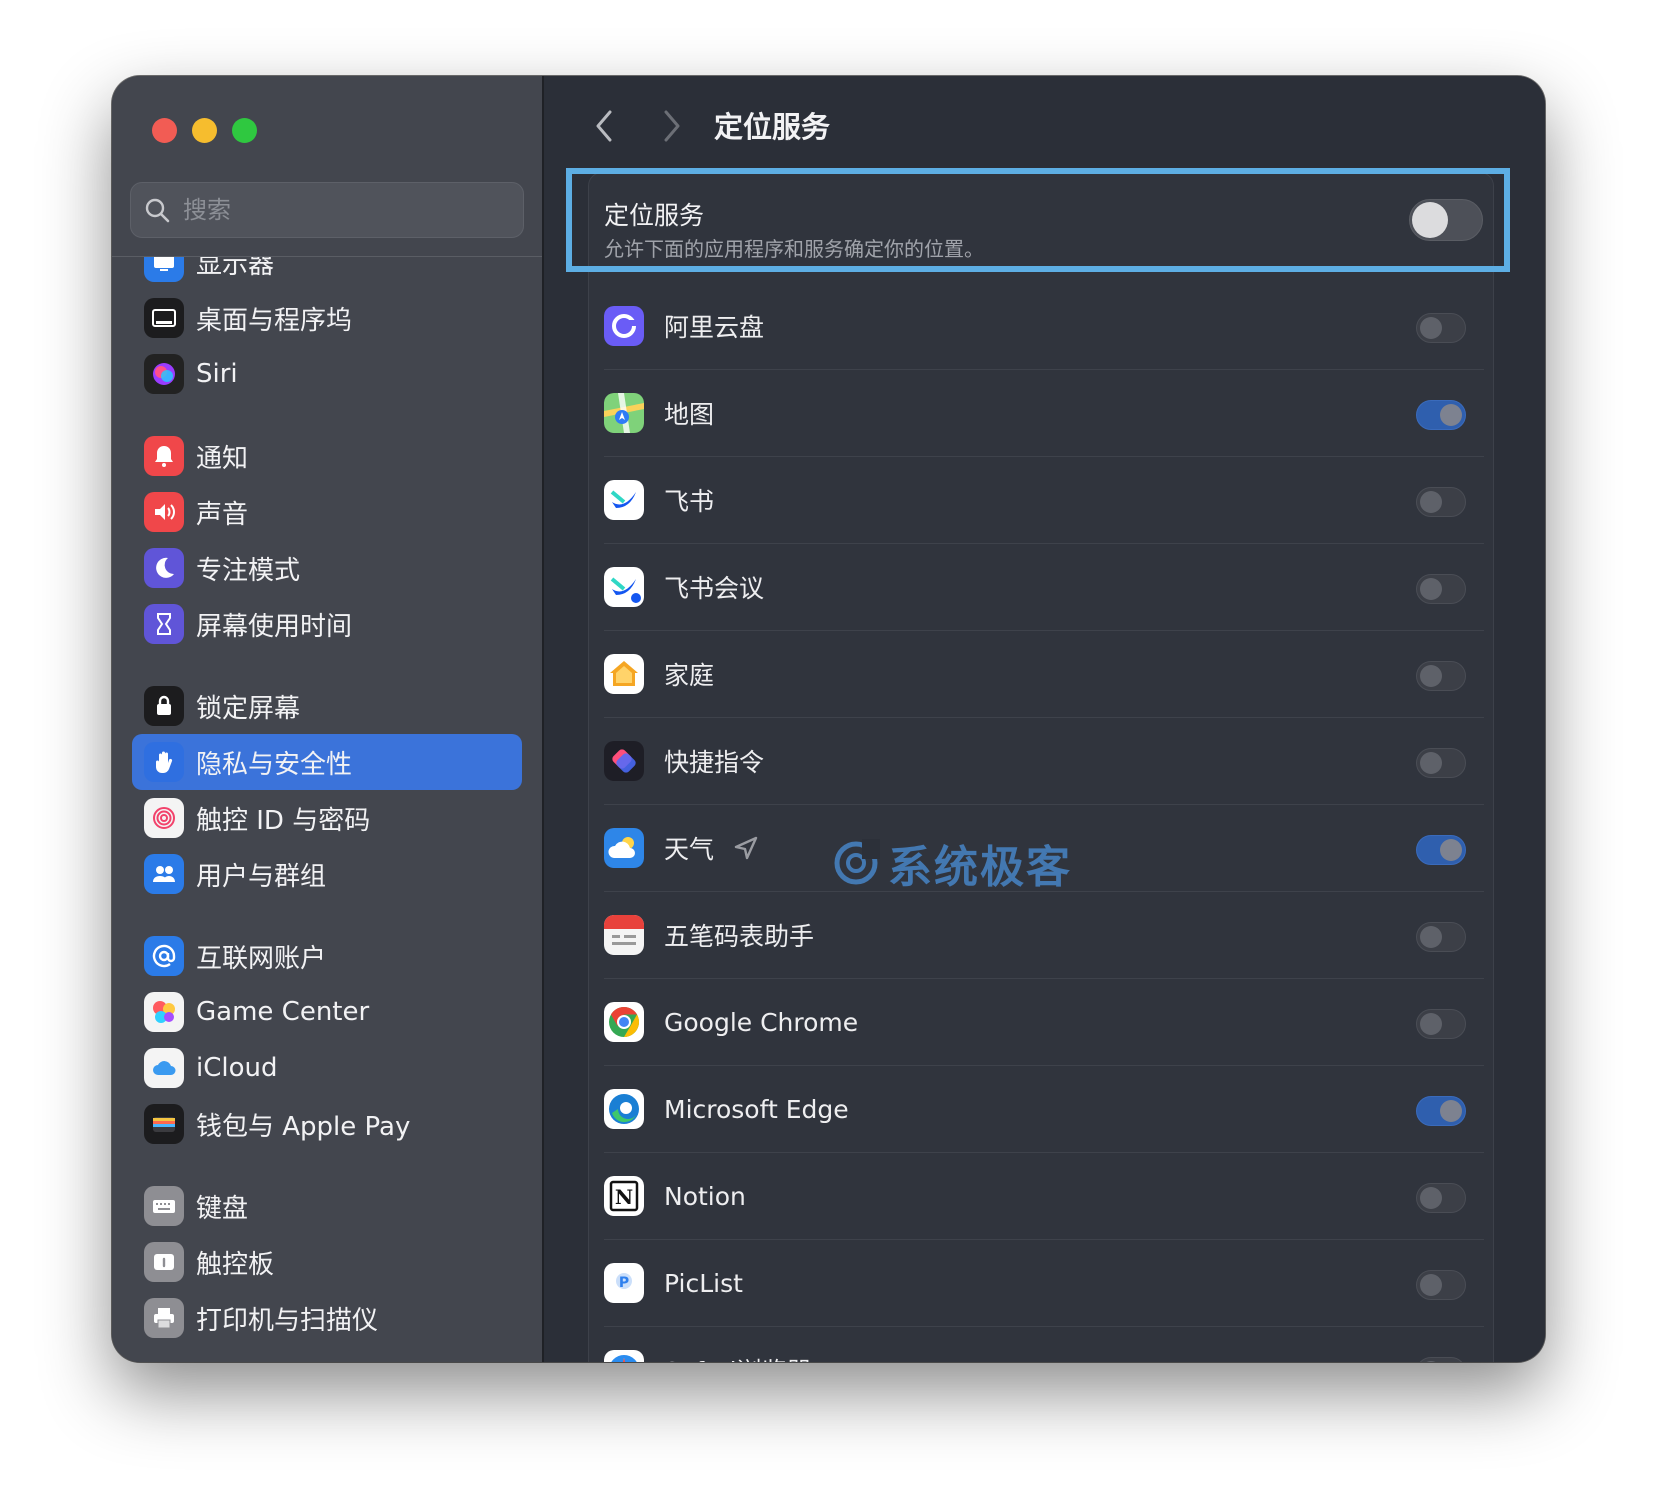 The height and width of the screenshot is (1506, 1654). What do you see at coordinates (164, 1124) in the screenshot?
I see `wallet-icon` at bounding box center [164, 1124].